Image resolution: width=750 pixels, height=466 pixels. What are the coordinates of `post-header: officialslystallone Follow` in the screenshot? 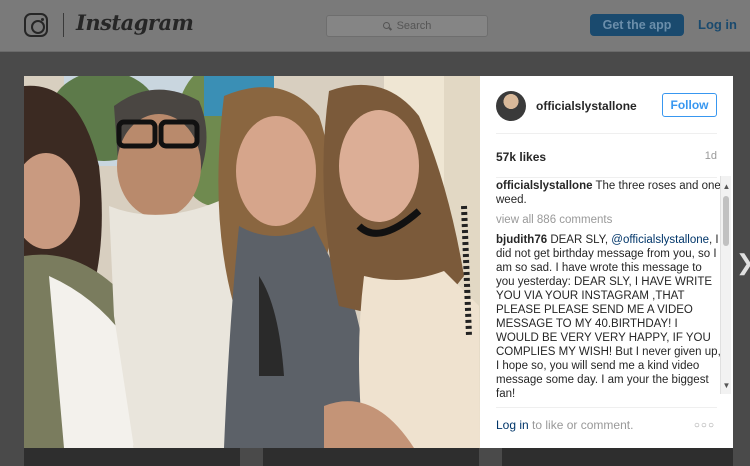 It's located at (606, 105).